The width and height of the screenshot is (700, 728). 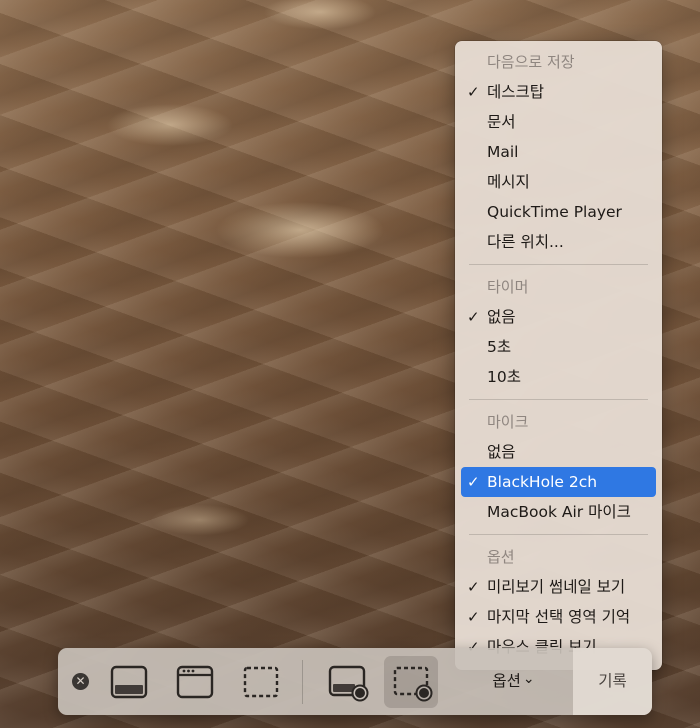 What do you see at coordinates (542, 482) in the screenshot?
I see `menu-item-label: BlackHole 2ch` at bounding box center [542, 482].